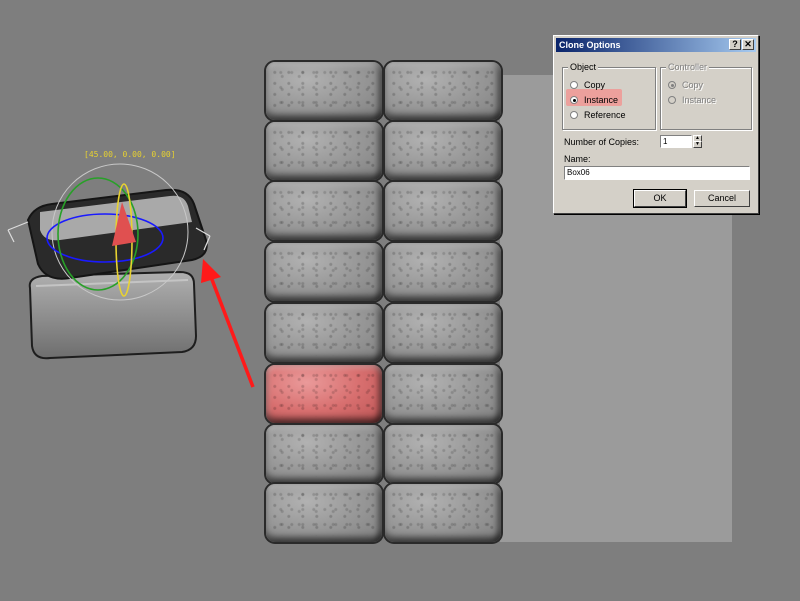 The image size is (800, 601). I want to click on copies-spinner: ▲ ▼, so click(697, 141).